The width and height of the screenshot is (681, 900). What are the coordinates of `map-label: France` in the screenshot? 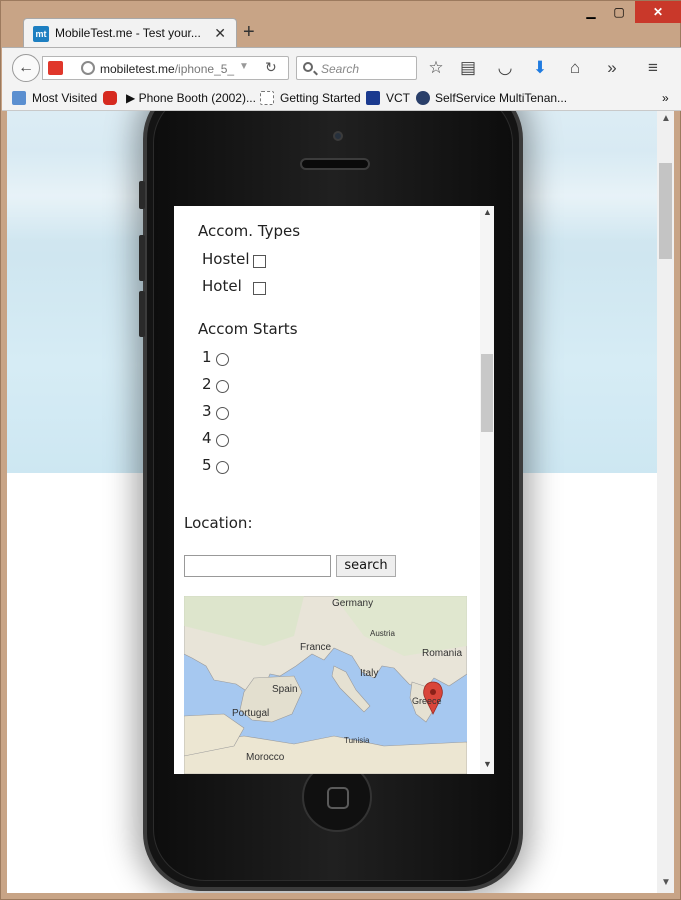 It's located at (316, 647).